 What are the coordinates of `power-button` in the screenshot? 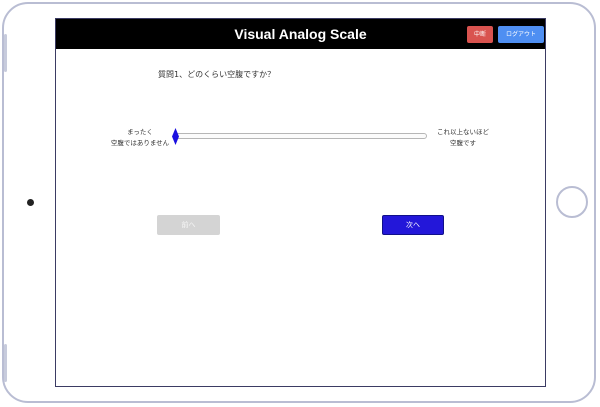 It's located at (5, 363).